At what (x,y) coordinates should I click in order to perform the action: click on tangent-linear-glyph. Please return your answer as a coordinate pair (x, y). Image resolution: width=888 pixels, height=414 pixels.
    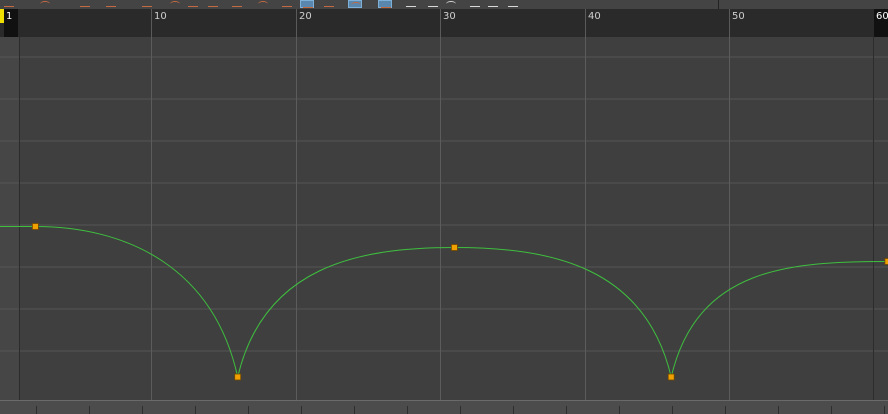
    Looking at the image, I should click on (263, 4).